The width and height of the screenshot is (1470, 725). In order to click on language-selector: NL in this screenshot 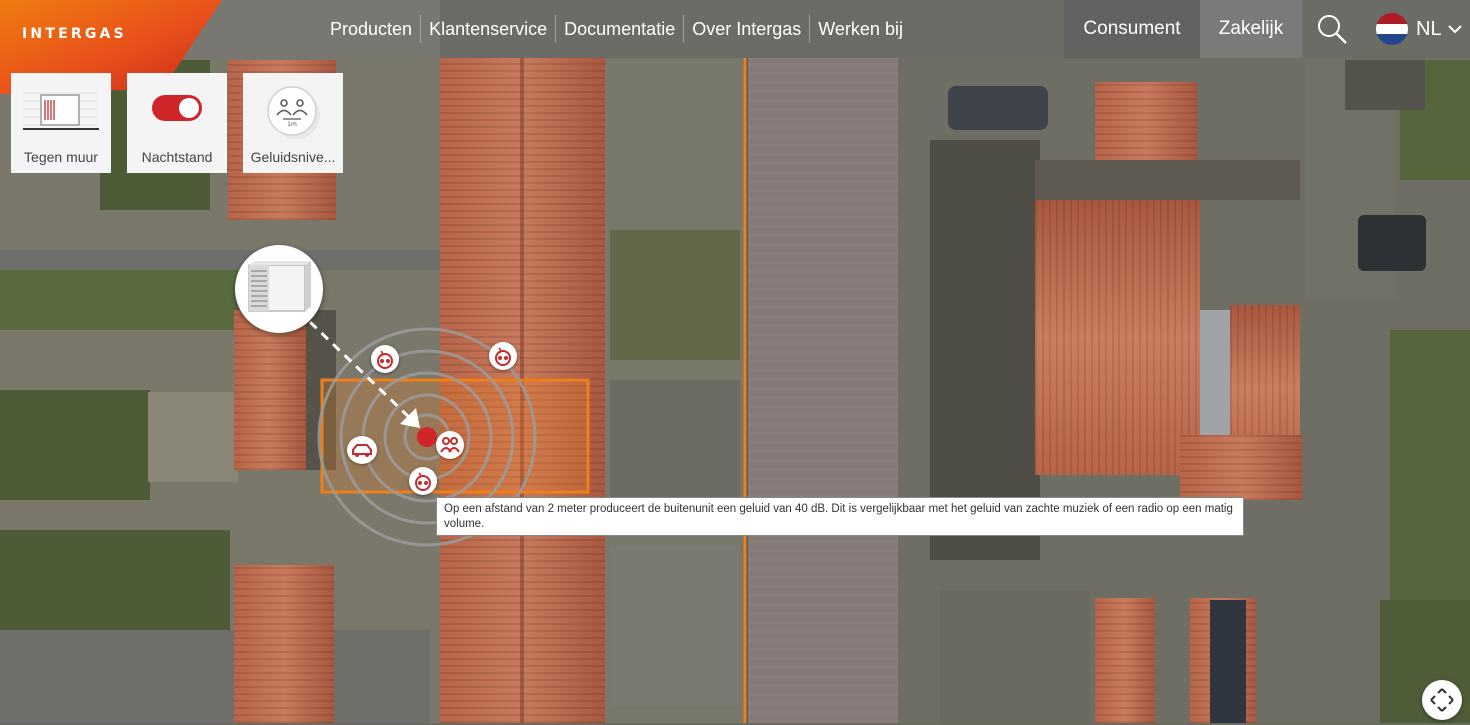, I will do `click(1419, 29)`.